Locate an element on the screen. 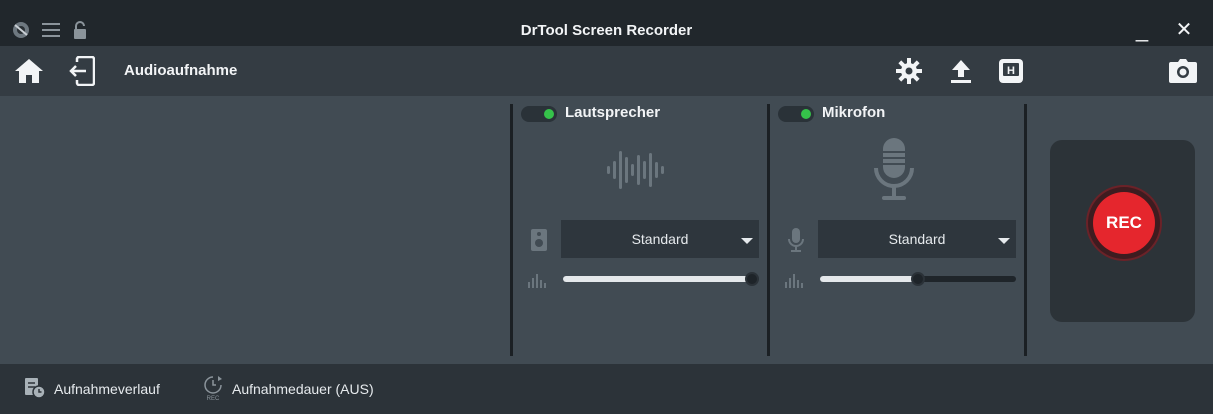  status-bar: Aufnahmeverlauf REC Aufnahmedauer (AUS) is located at coordinates (606, 389).